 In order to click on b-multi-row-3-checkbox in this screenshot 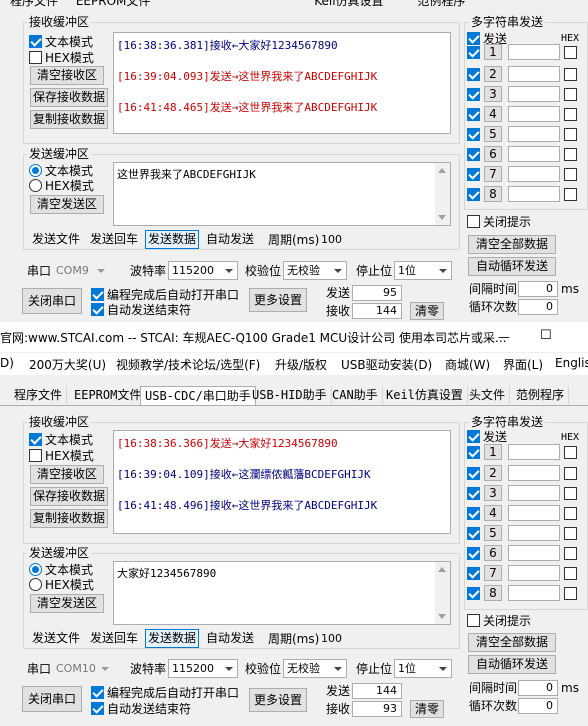, I will do `click(473, 493)`.